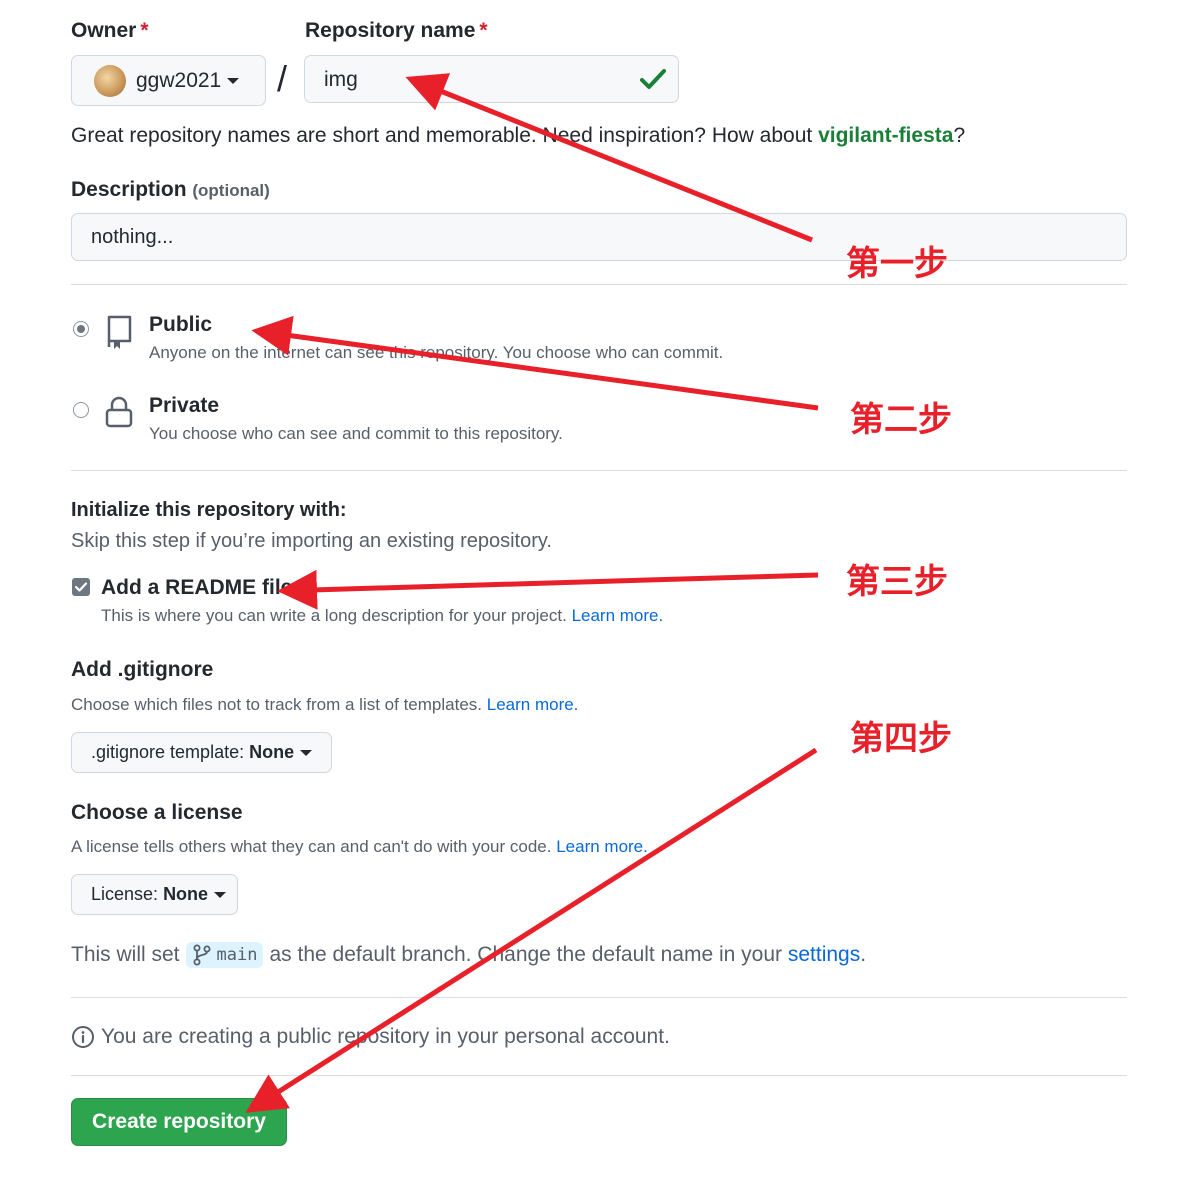  What do you see at coordinates (548, 589) in the screenshot?
I see `step3-arrow` at bounding box center [548, 589].